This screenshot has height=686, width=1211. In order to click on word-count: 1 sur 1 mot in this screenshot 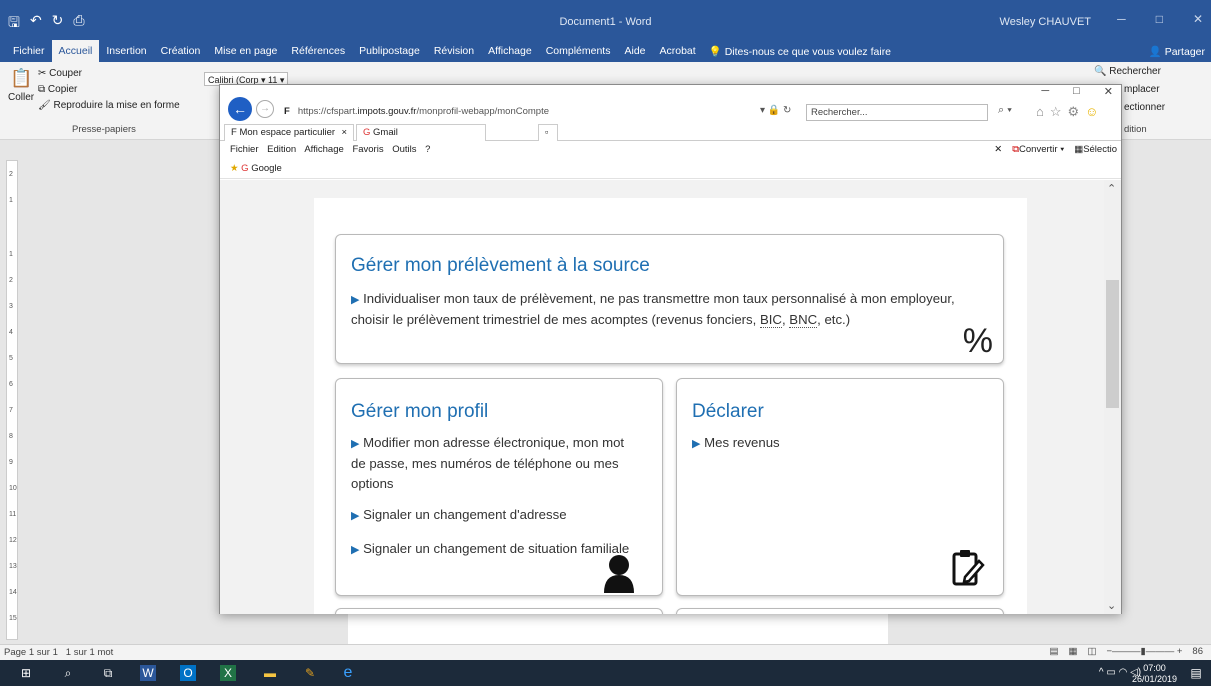, I will do `click(90, 652)`.